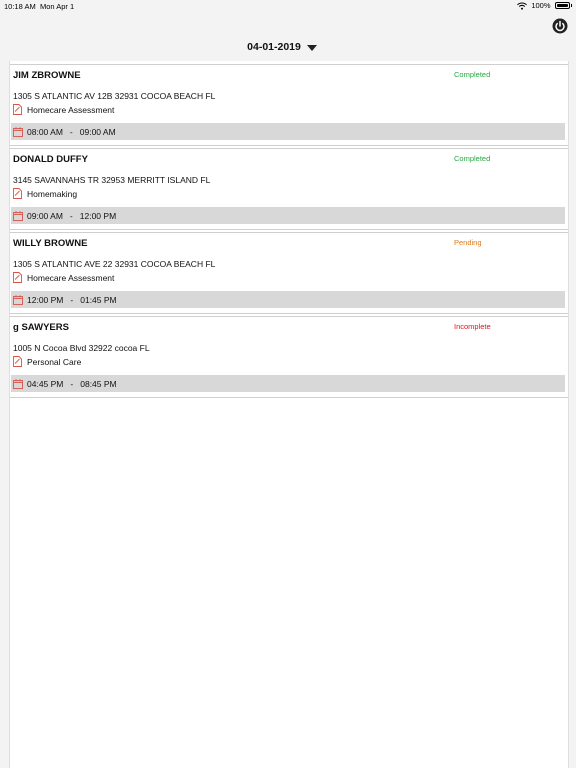  What do you see at coordinates (52, 193) in the screenshot?
I see `service-name: Homemaking` at bounding box center [52, 193].